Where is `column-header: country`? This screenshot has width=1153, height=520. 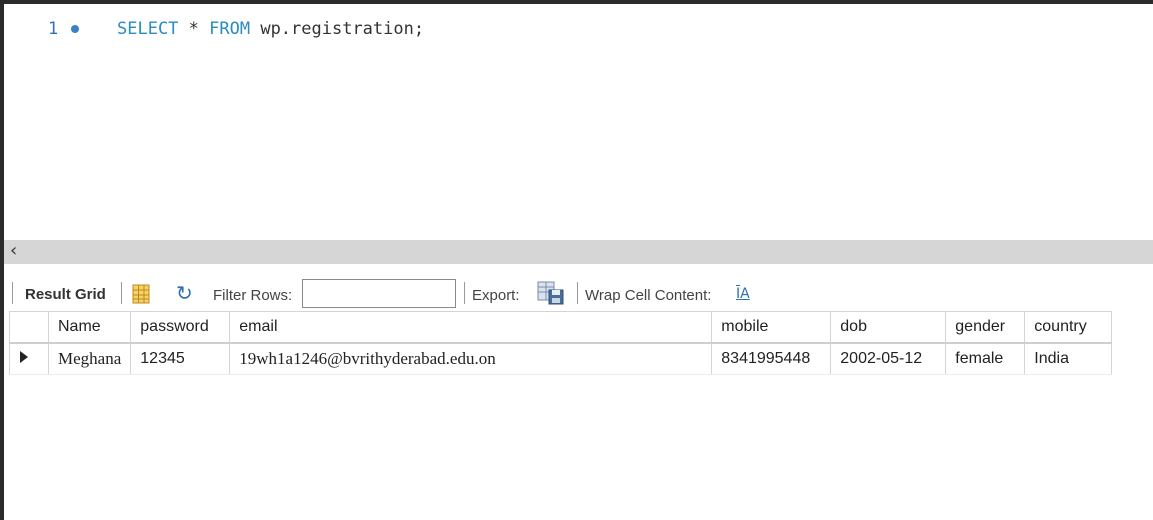
column-header: country is located at coordinates (1068, 327).